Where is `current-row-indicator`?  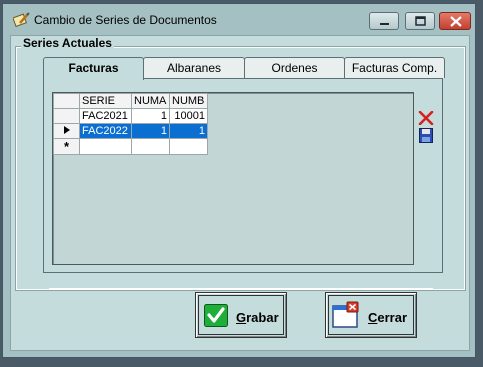 current-row-indicator is located at coordinates (66, 131).